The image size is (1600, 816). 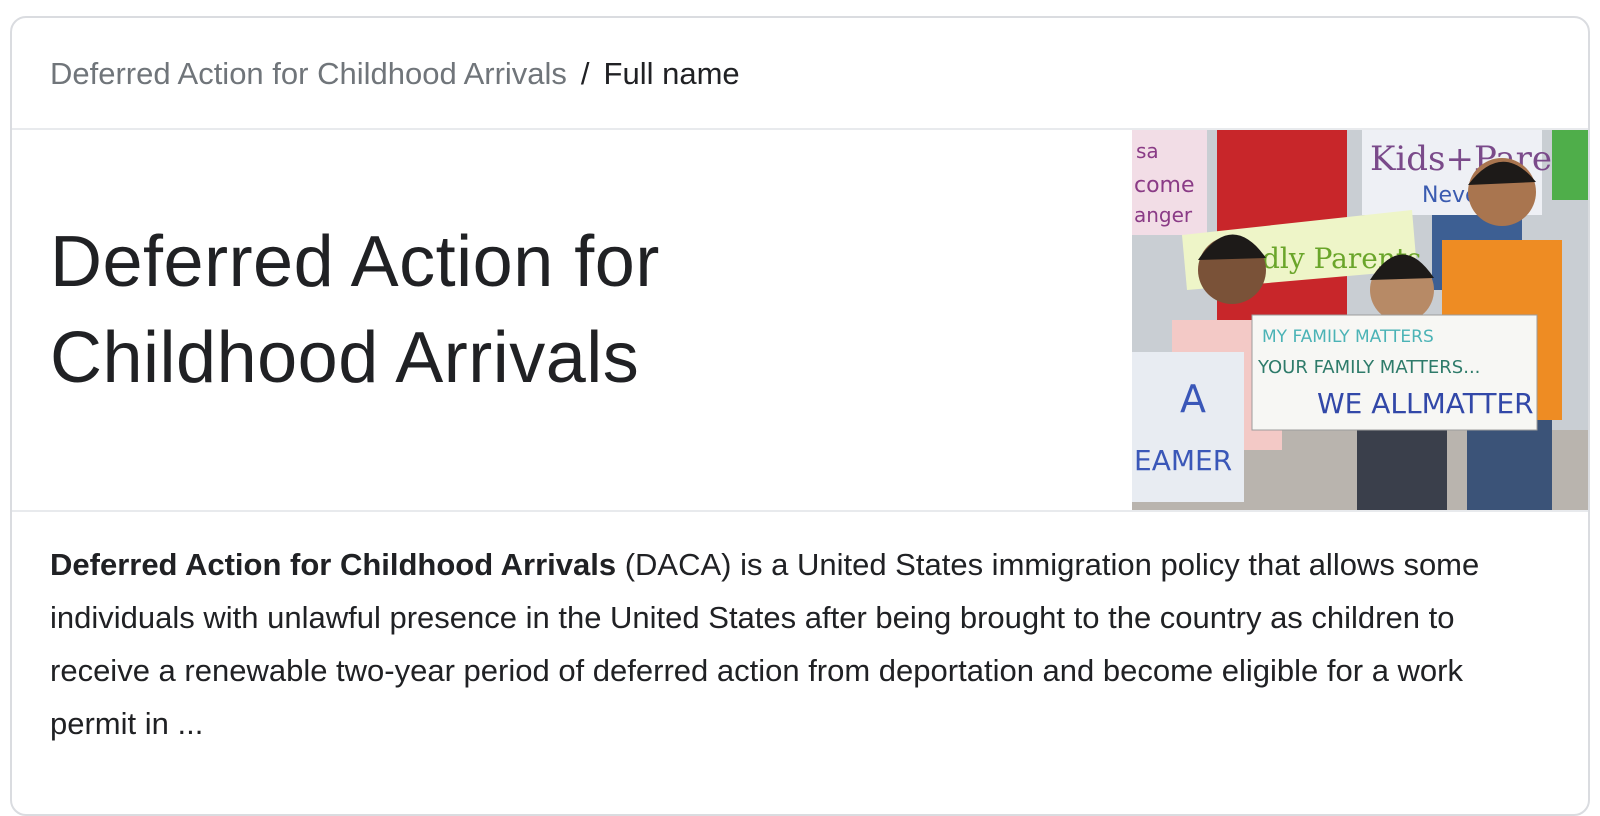 What do you see at coordinates (1163, 215) in the screenshot?
I see `svg-text: anger` at bounding box center [1163, 215].